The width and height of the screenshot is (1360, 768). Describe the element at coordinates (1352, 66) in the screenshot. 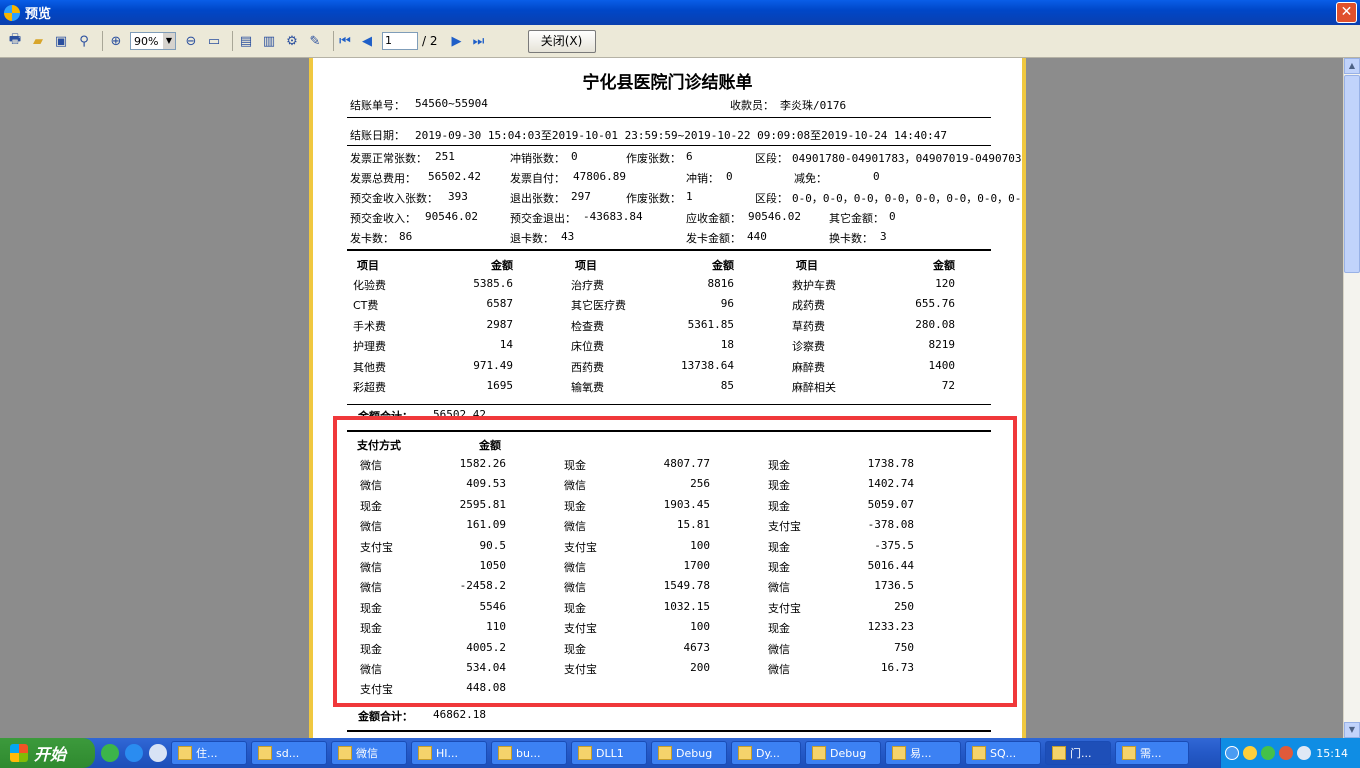

I see `scroll-up-icon: ▲` at that location.